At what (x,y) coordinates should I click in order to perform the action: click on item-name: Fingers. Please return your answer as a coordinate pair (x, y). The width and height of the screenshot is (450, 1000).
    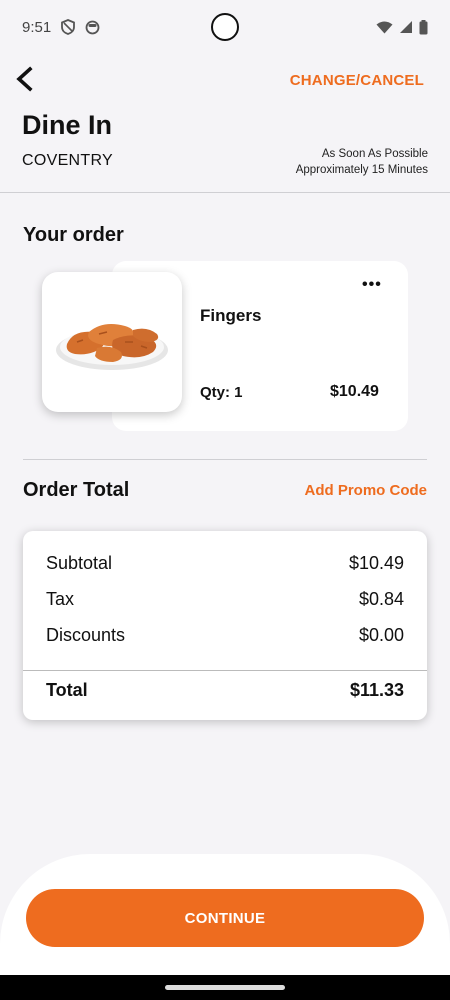
    Looking at the image, I should click on (231, 315).